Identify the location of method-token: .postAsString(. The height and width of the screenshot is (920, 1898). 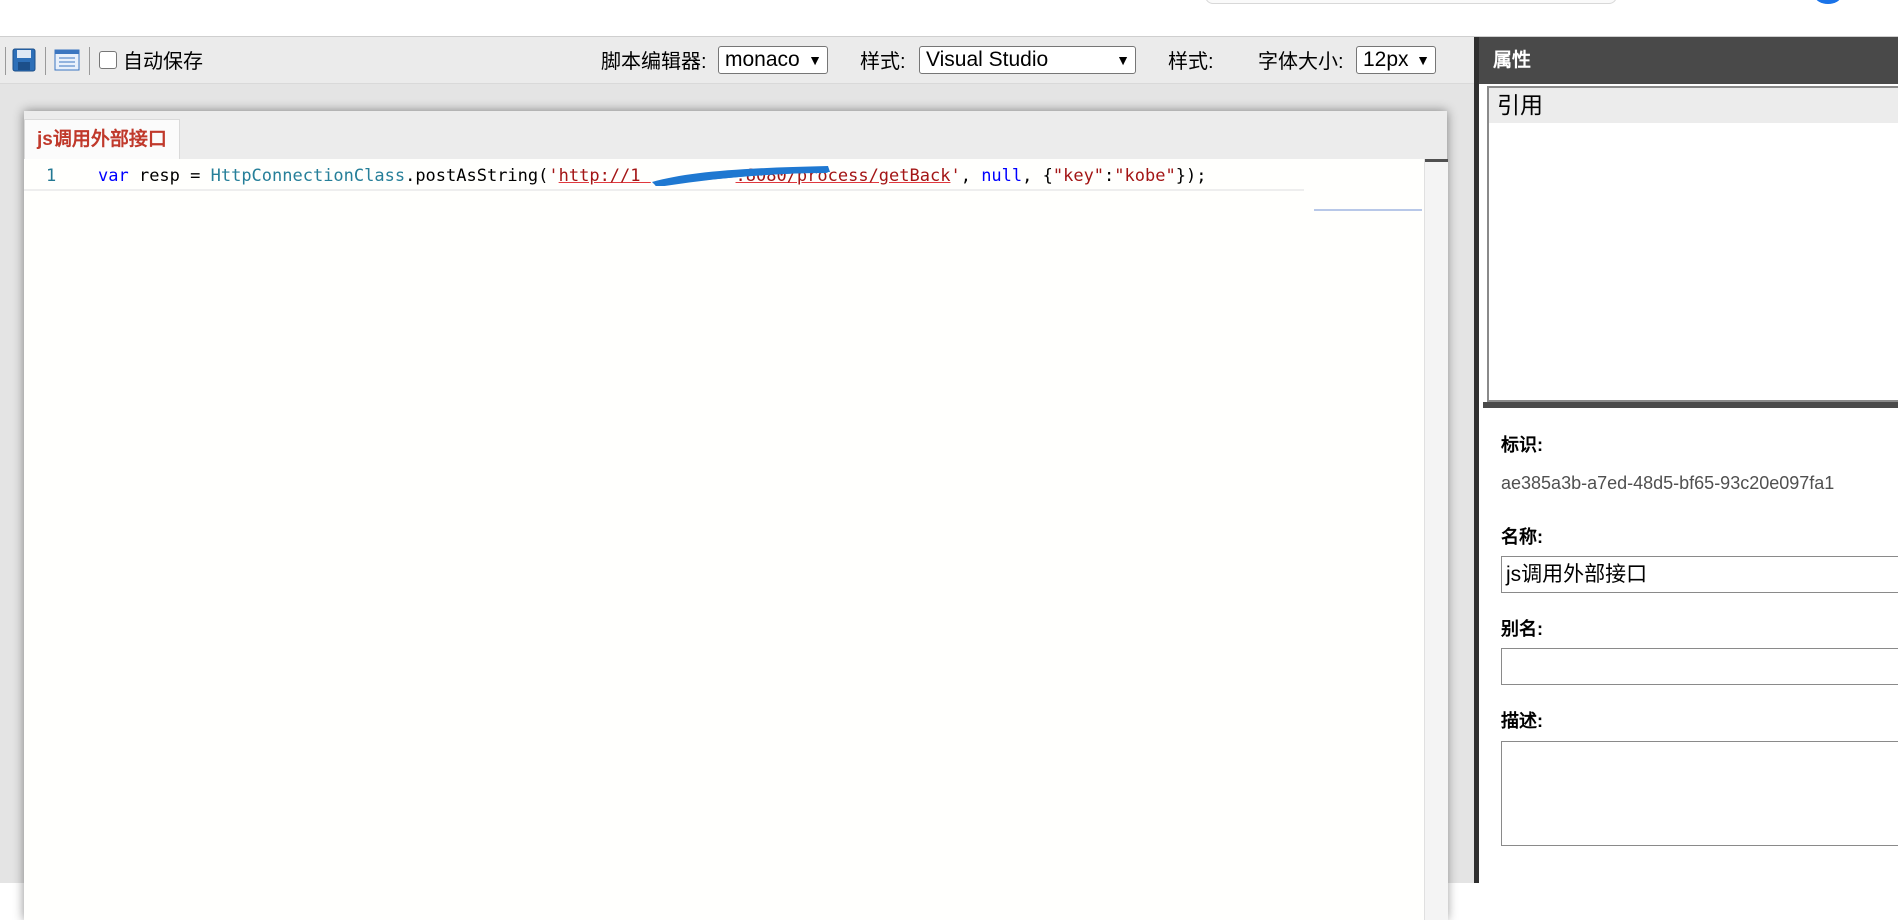
(477, 176).